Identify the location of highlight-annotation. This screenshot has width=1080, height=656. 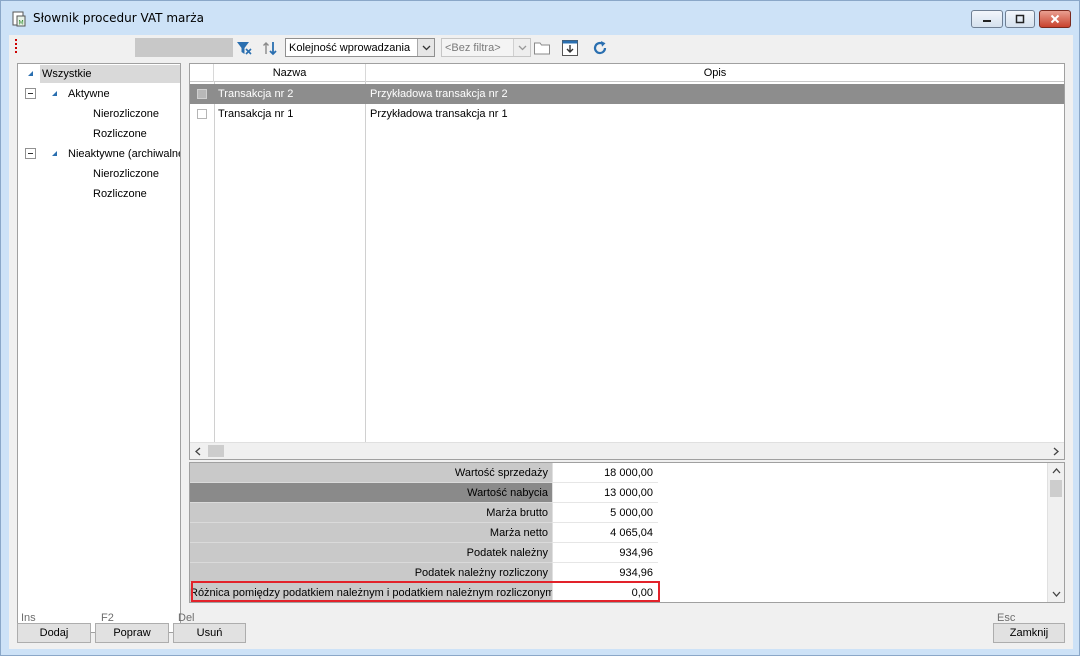
(425, 591).